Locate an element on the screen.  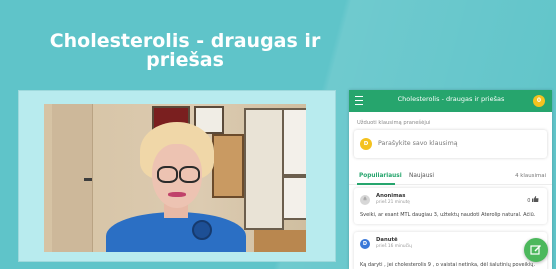
compose-button is located at coordinates (536, 250).